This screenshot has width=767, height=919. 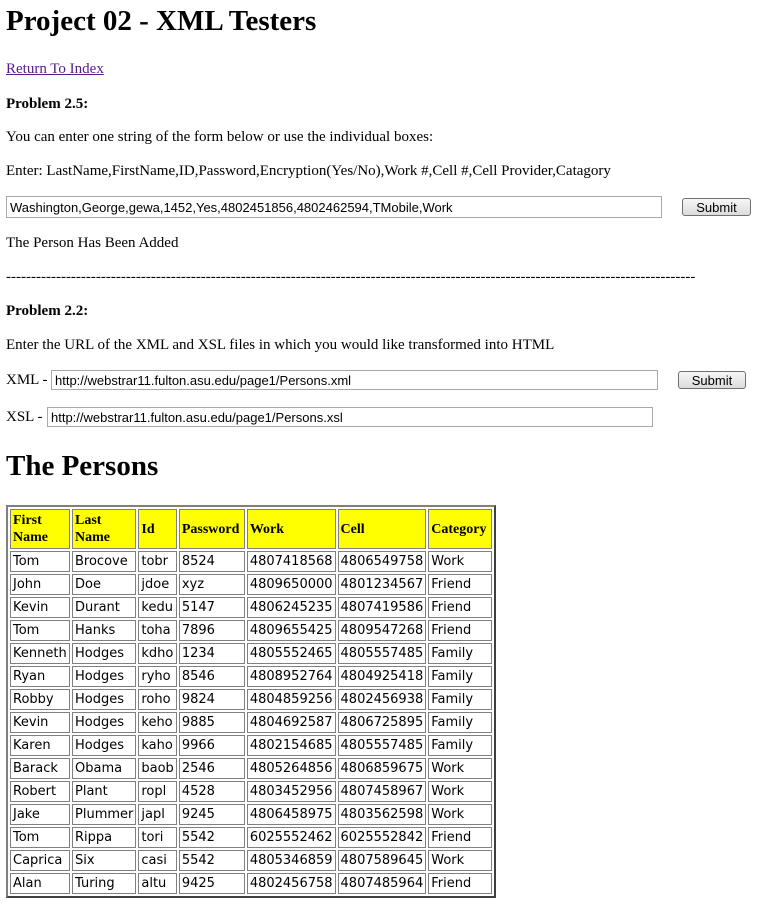 I want to click on table-cell: casi, so click(x=157, y=860).